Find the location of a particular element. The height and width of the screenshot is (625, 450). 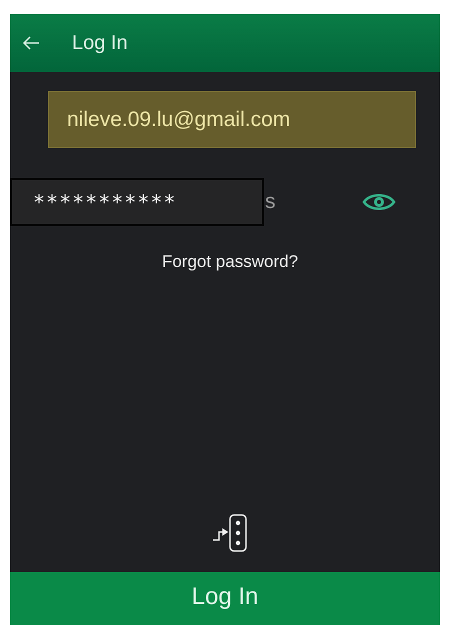

login-button: Log In is located at coordinates (225, 598).